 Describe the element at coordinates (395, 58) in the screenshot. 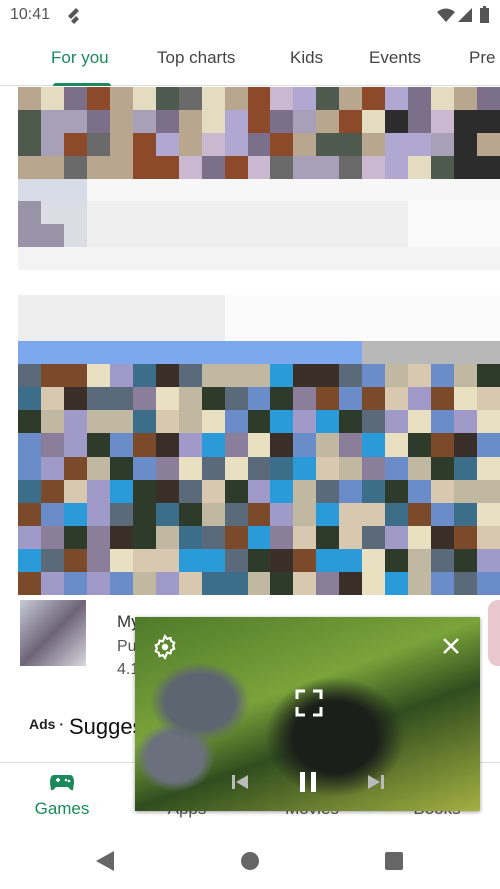

I see `tab-events: Events` at that location.